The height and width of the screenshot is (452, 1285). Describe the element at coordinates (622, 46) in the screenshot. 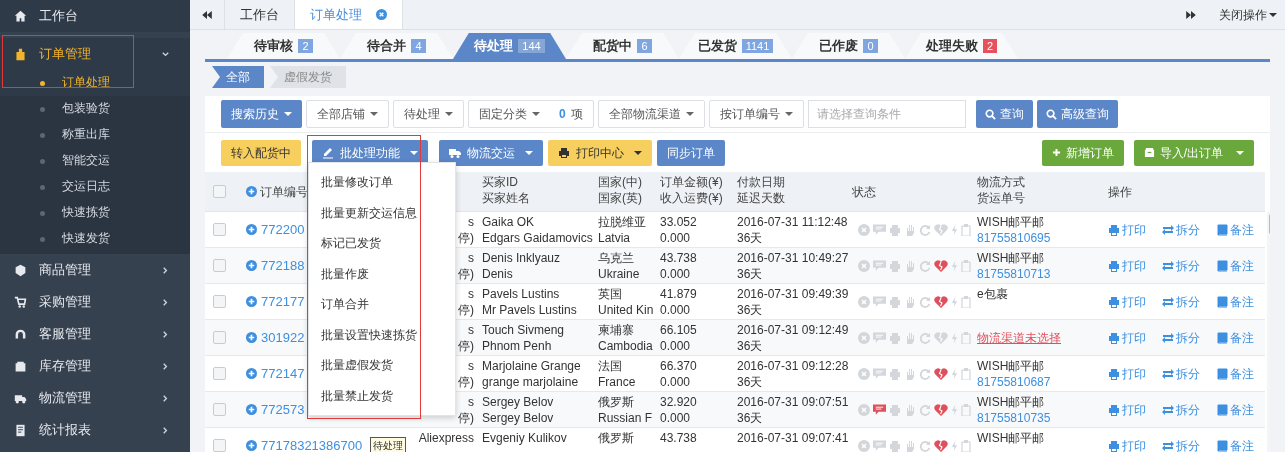

I see `status-tab: 配货中 6` at that location.